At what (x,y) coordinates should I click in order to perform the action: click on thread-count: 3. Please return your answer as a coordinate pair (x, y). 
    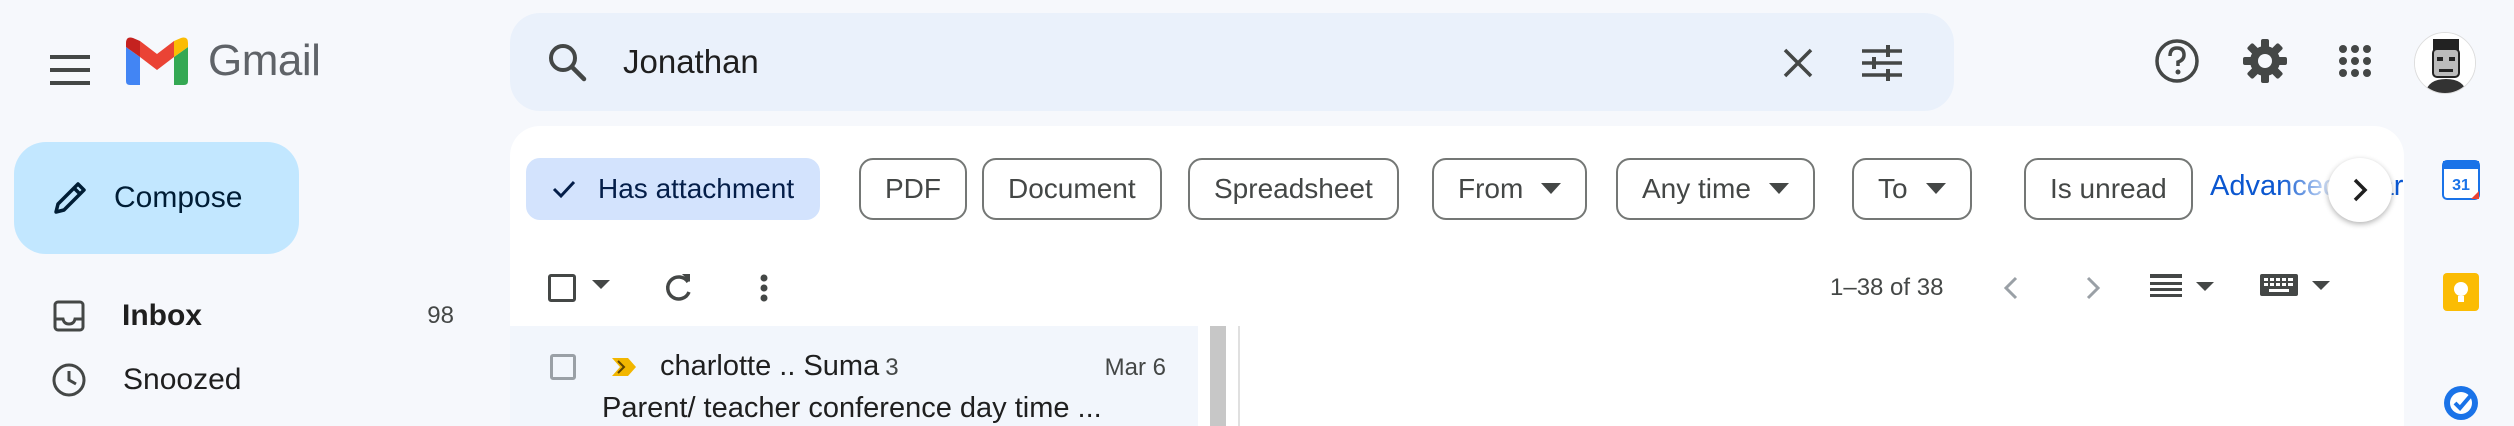
    Looking at the image, I should click on (892, 367).